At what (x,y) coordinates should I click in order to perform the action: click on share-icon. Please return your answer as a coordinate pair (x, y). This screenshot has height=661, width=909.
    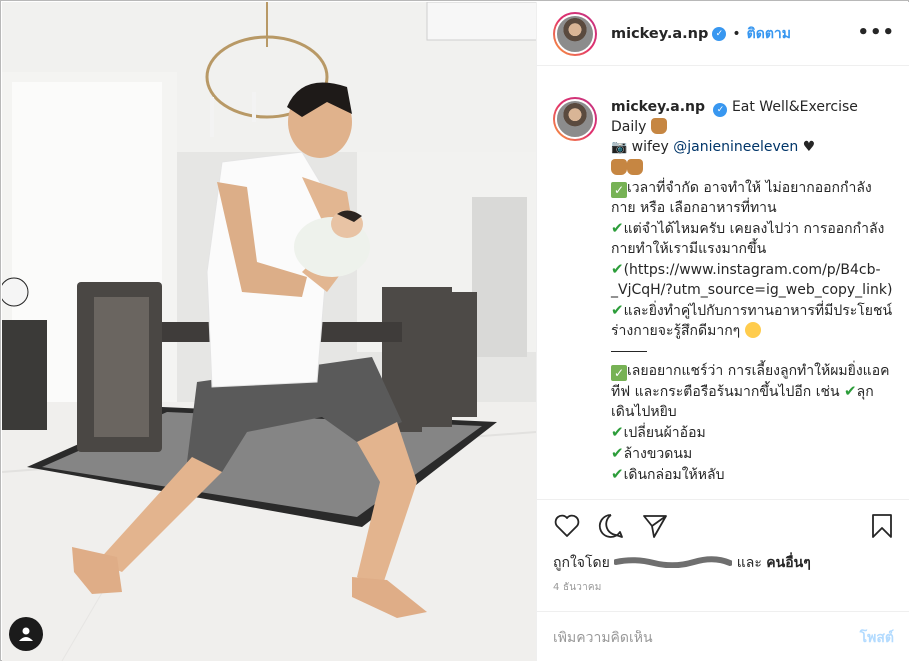
    Looking at the image, I should click on (655, 526).